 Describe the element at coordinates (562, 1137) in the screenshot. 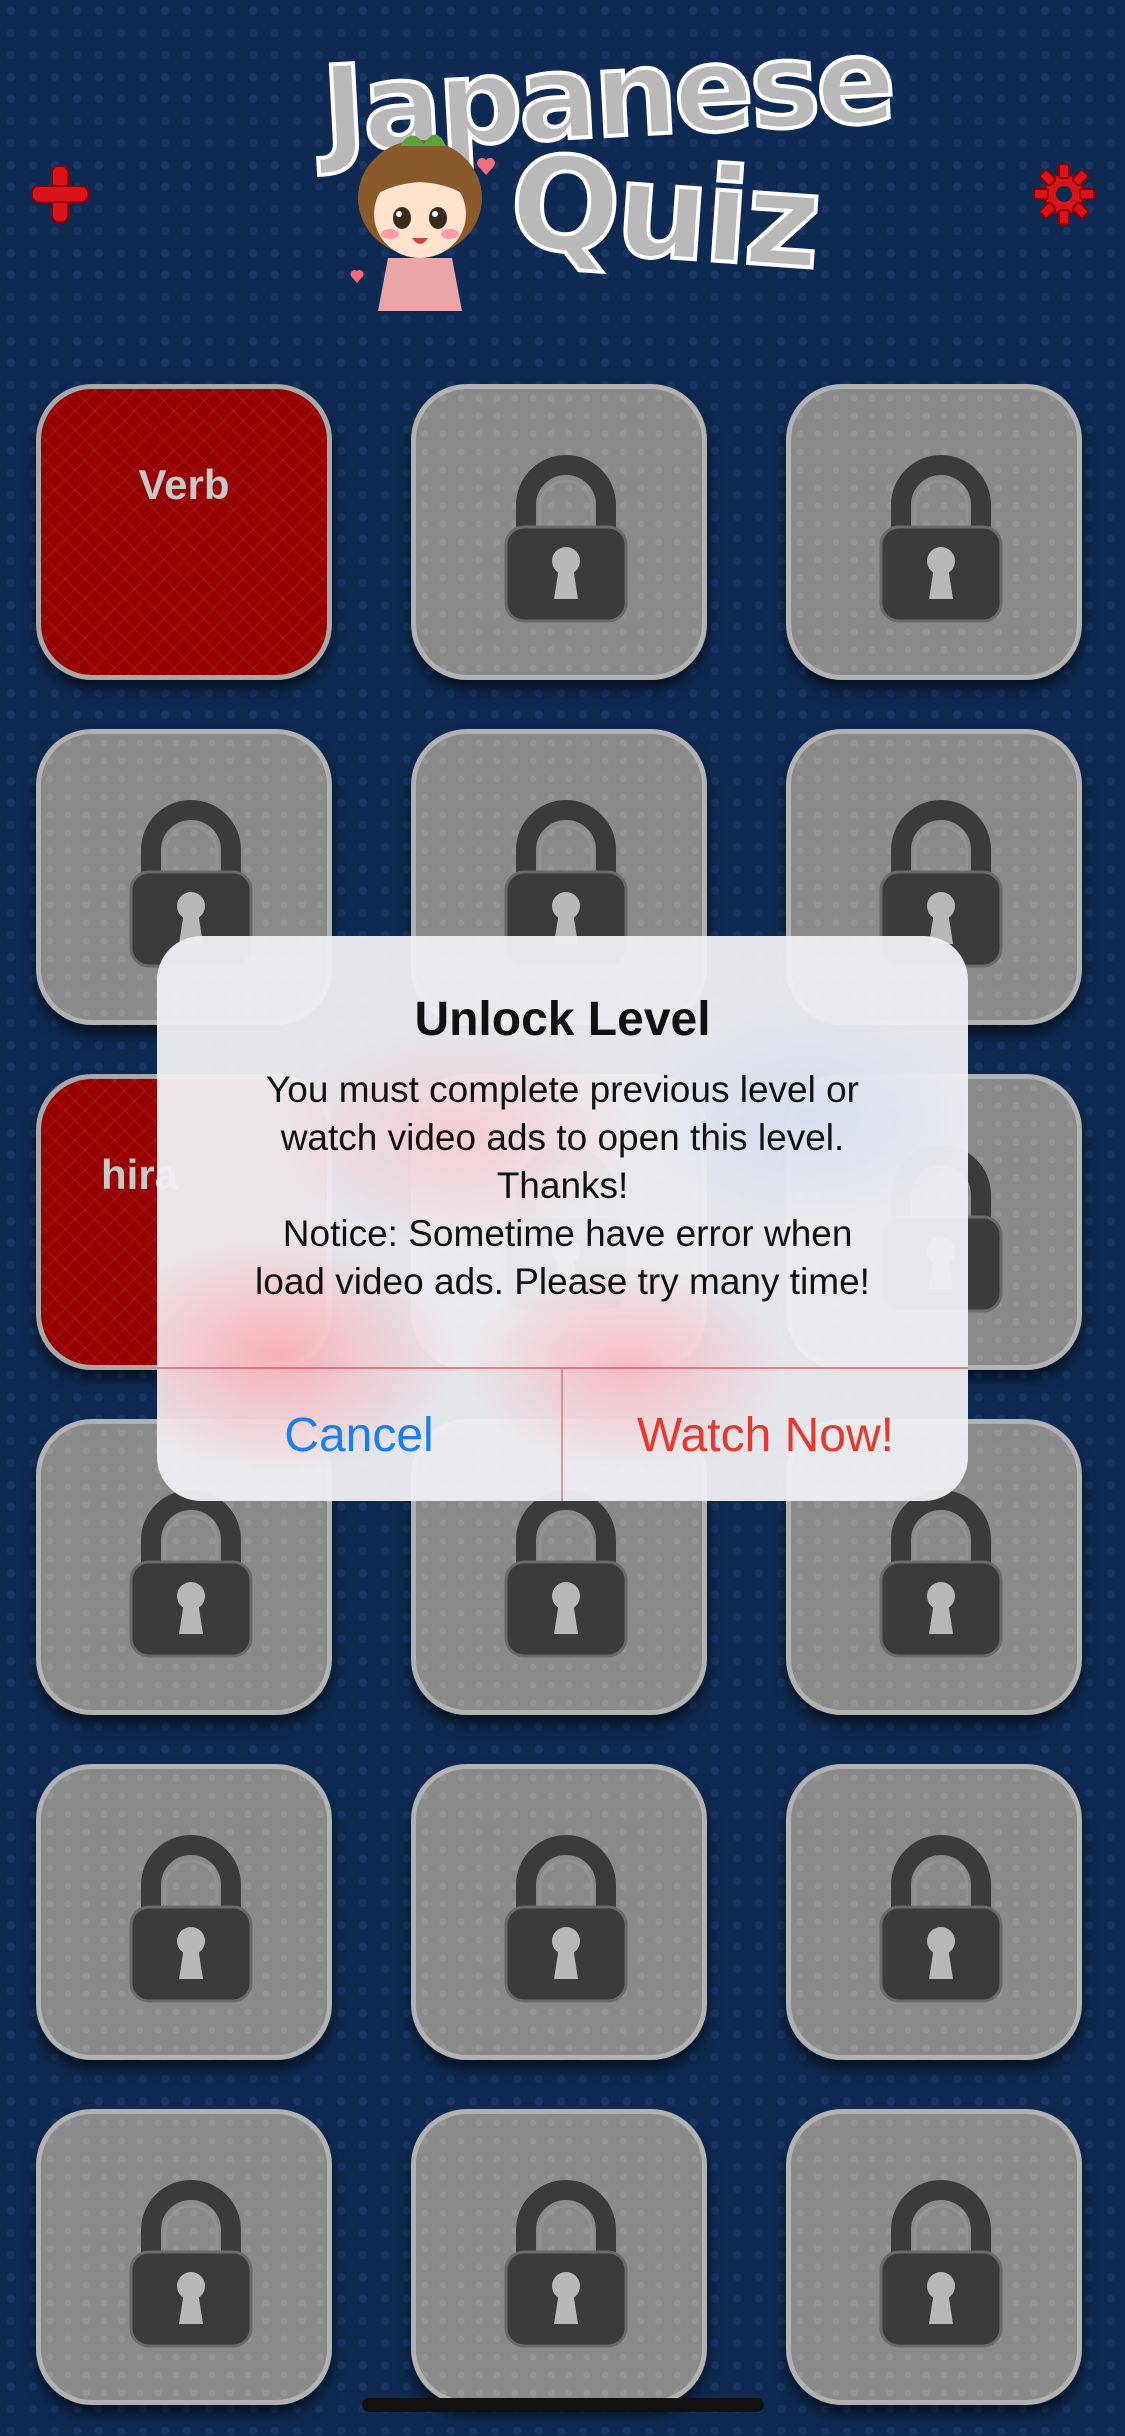

I see `alert-message-line: watch video ads to open this level.` at that location.